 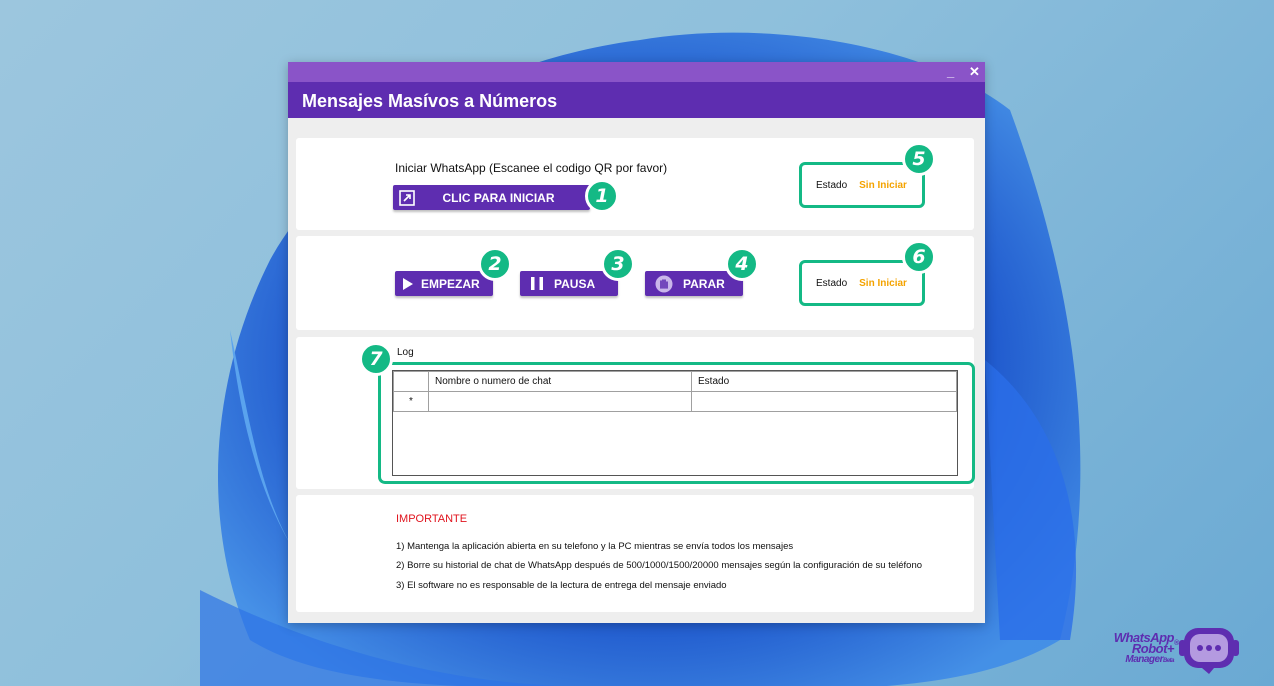 I want to click on stop-label: PARAR, so click(x=704, y=283).